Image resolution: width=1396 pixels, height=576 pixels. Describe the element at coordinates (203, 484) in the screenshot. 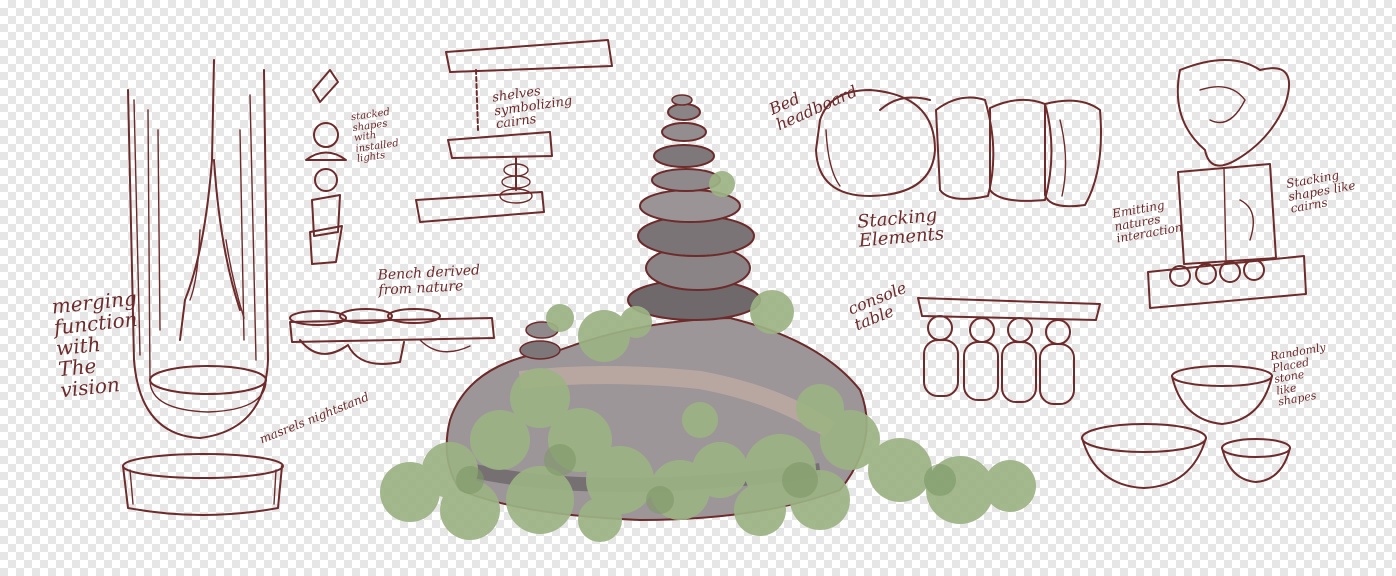

I see `nightstand-sketch` at that location.